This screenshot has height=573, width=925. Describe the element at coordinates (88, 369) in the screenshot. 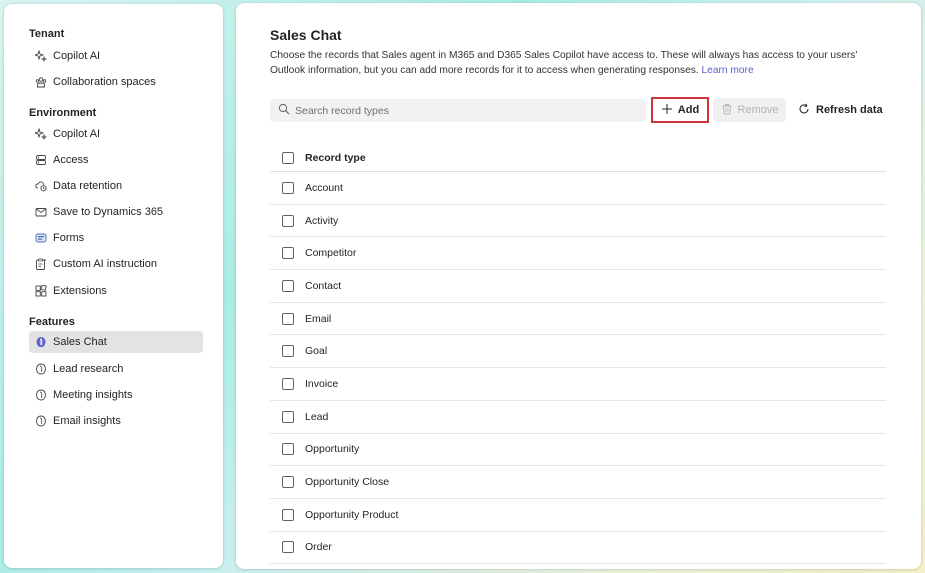

I see `sidebar-item-label: Lead research` at that location.